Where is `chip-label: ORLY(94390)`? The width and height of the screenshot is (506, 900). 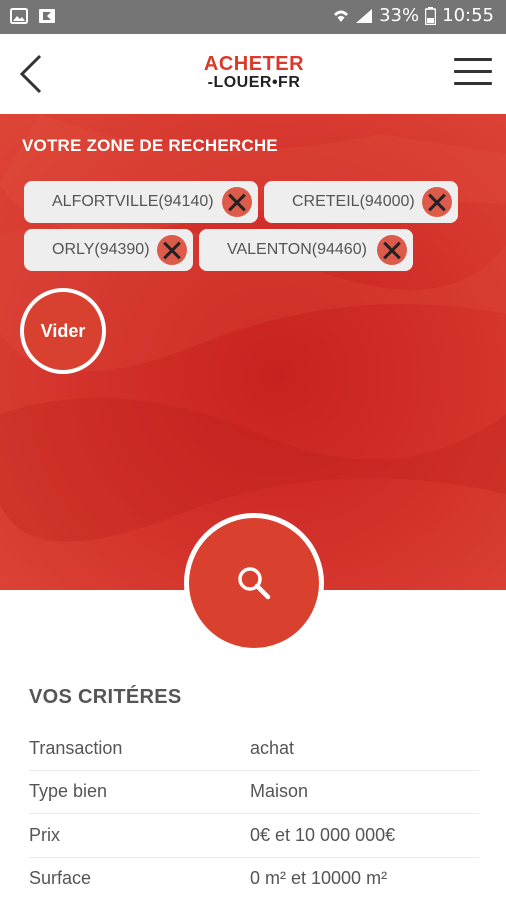
chip-label: ORLY(94390) is located at coordinates (101, 249).